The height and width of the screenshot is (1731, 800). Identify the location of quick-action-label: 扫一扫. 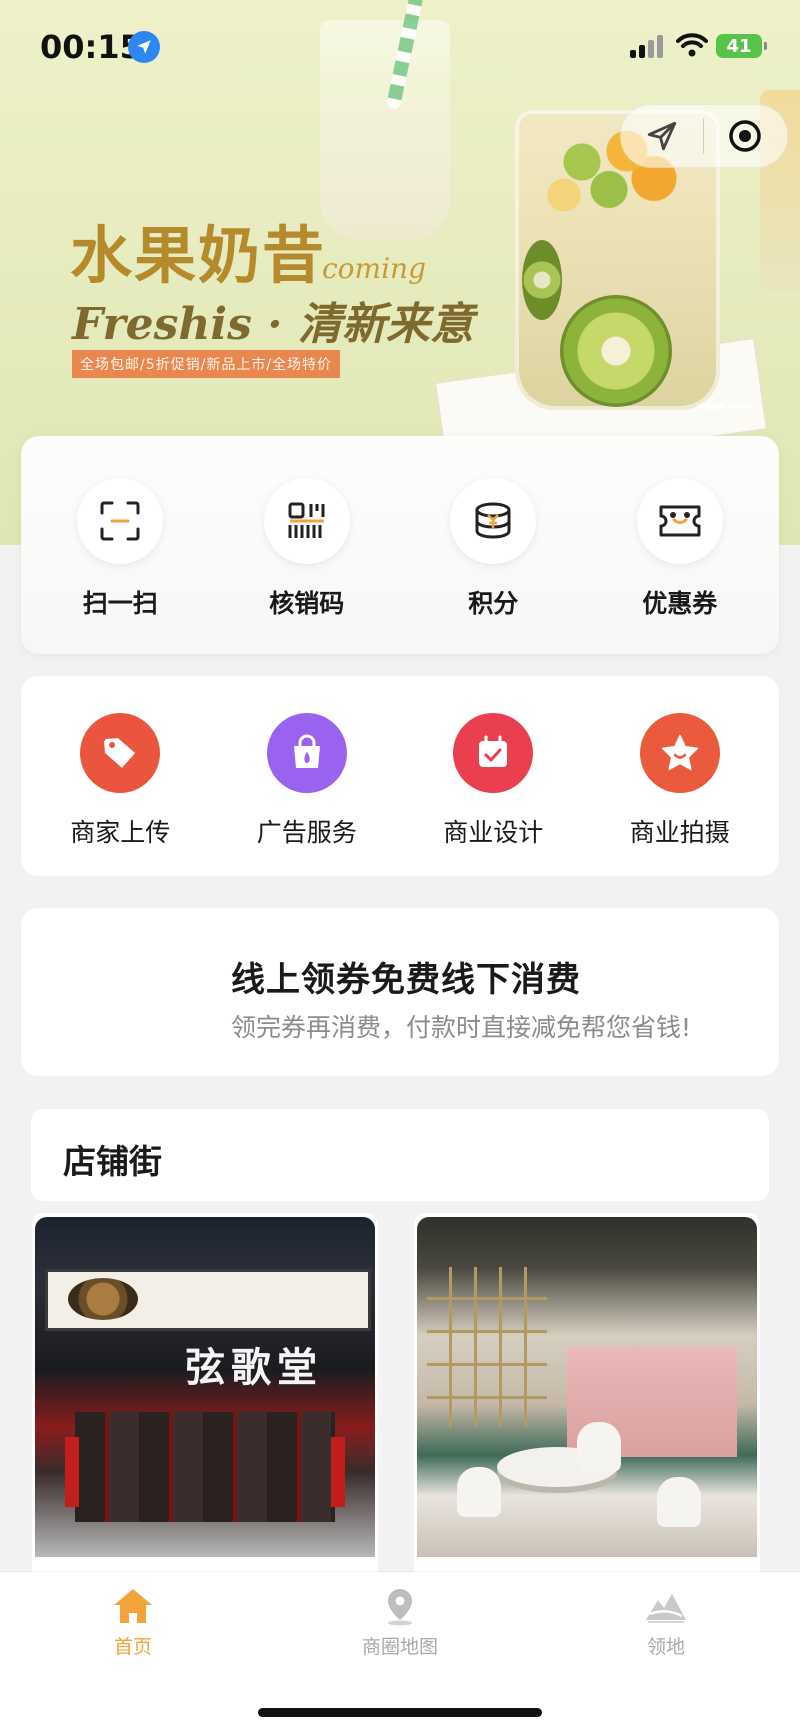
(120, 603).